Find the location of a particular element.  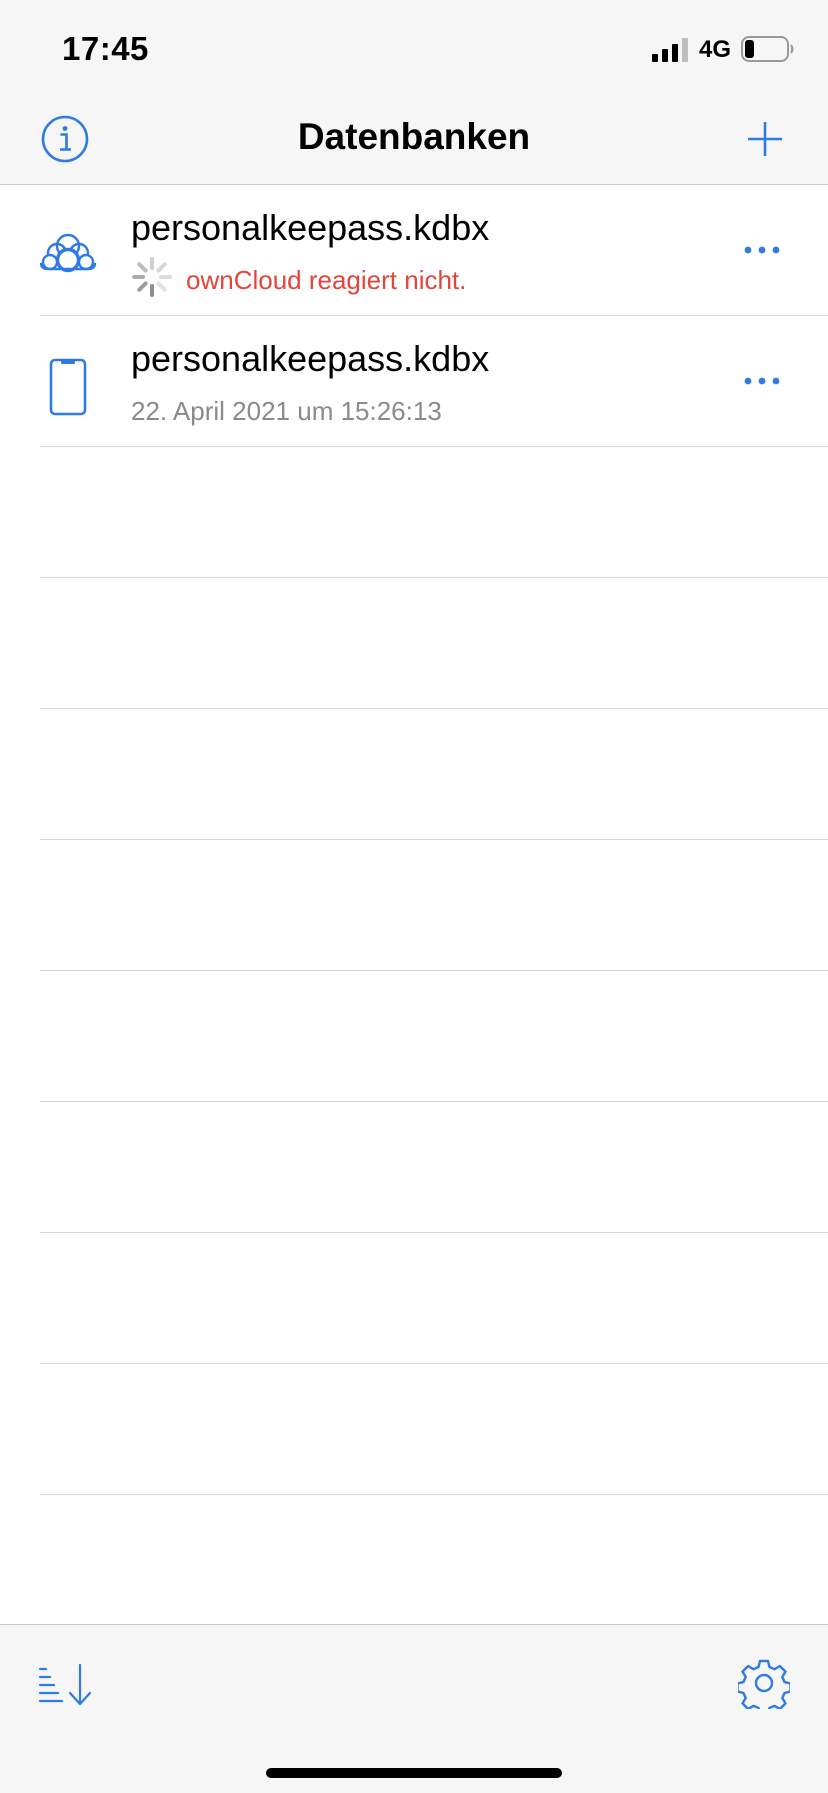

iphone-icon is located at coordinates (68, 387).